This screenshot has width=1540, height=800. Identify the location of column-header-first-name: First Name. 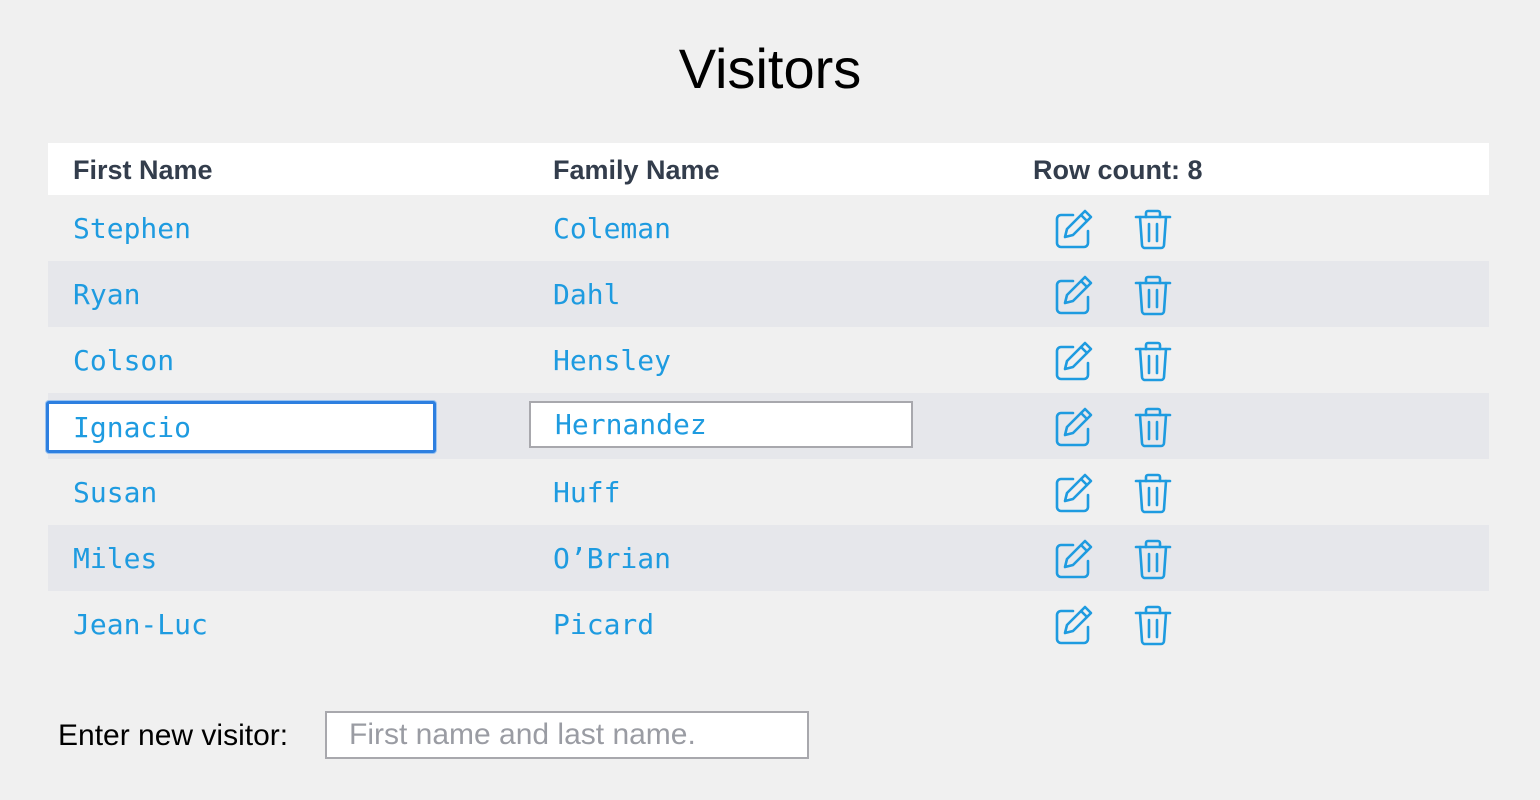
(143, 170).